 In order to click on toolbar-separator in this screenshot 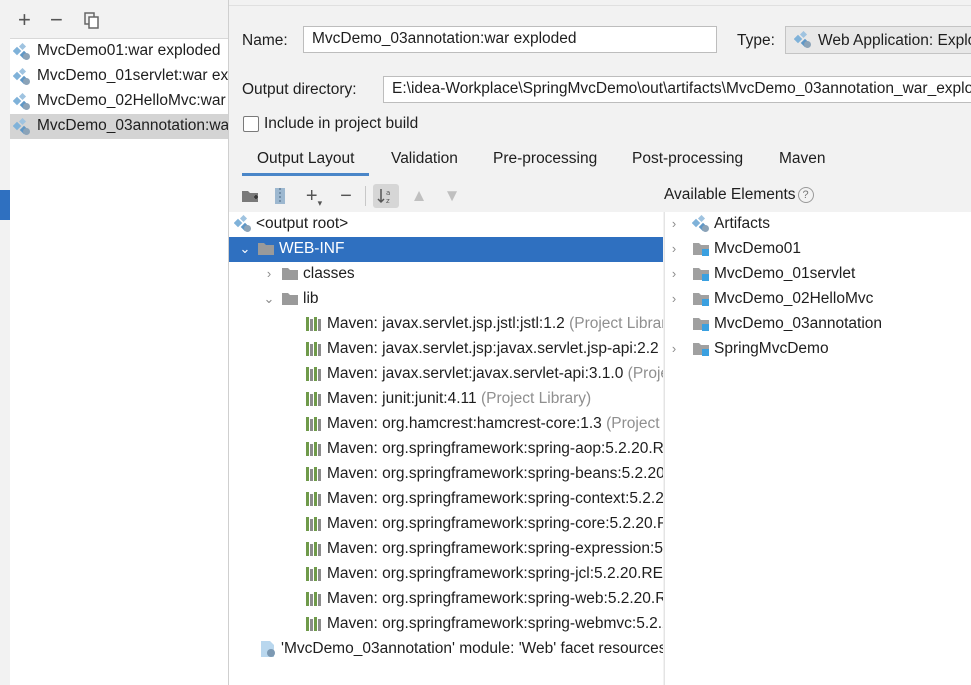, I will do `click(365, 196)`.